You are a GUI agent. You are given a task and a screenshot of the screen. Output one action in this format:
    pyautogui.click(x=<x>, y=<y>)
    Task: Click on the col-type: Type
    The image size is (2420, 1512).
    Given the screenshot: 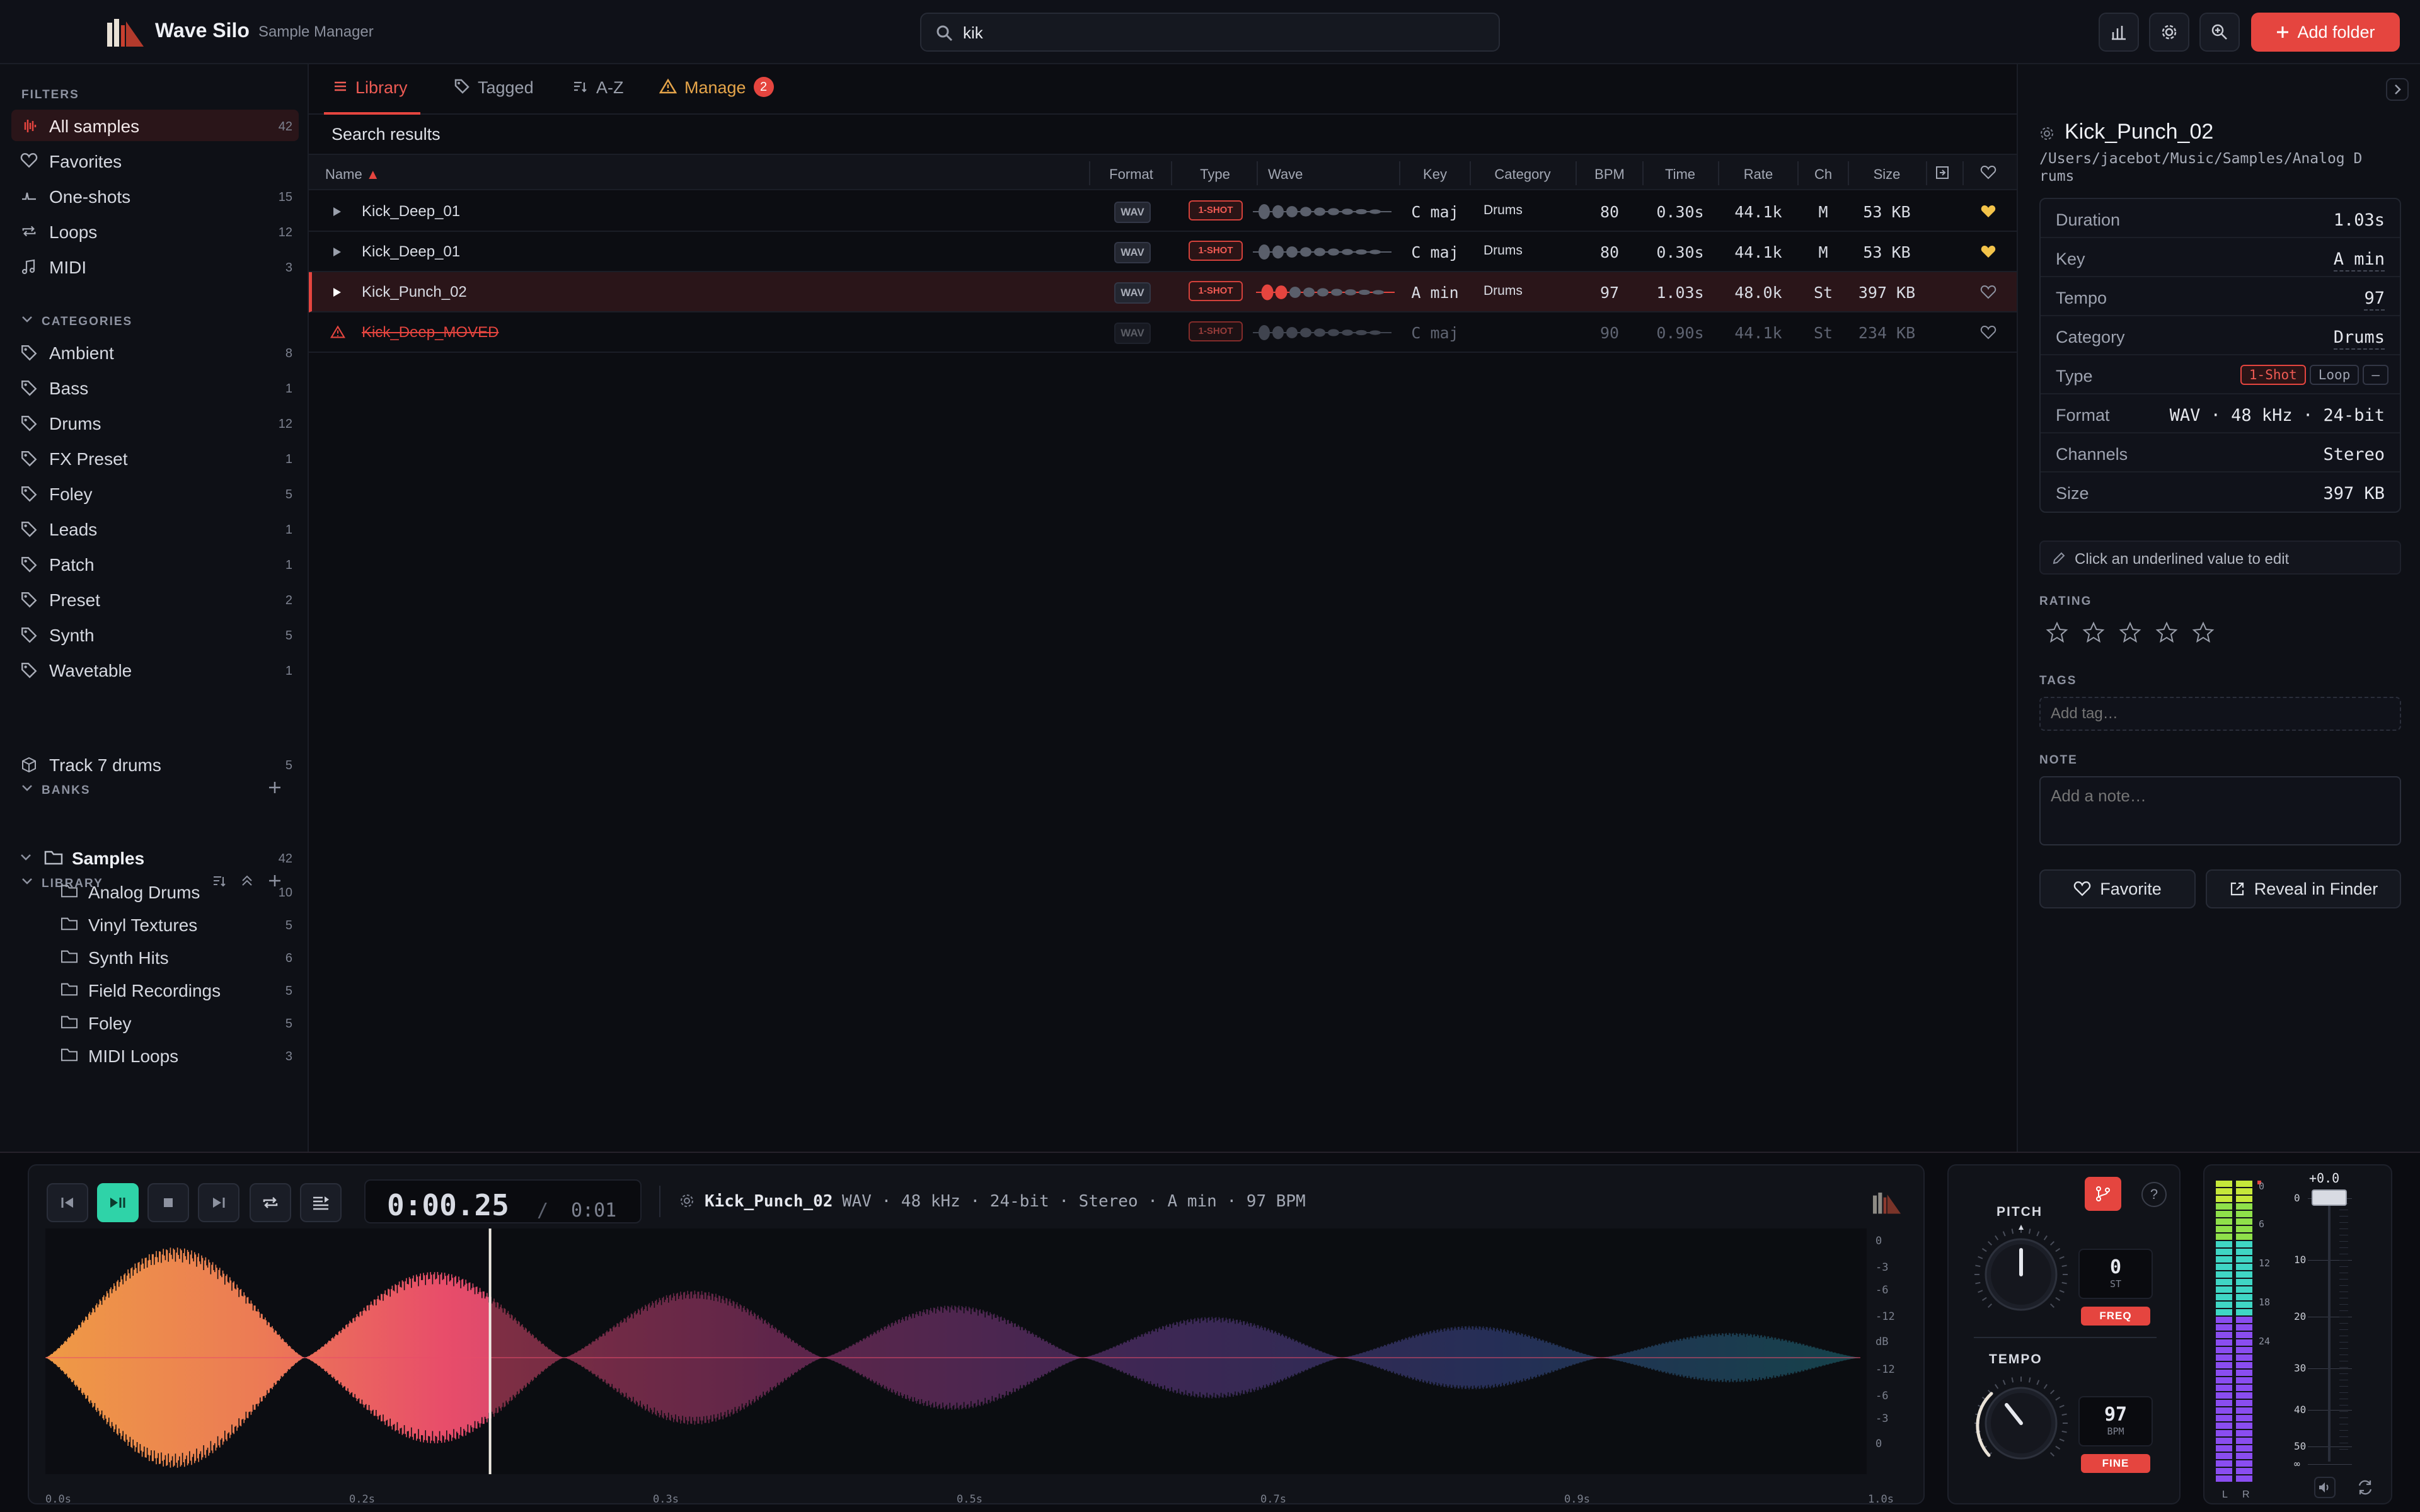 What is the action you would take?
    pyautogui.click(x=1215, y=174)
    